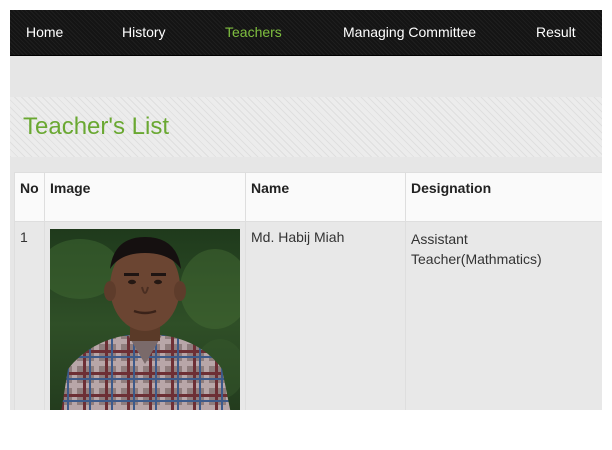 The image size is (612, 450). Describe the element at coordinates (503, 197) in the screenshot. I see `column-header-designation: Designation` at that location.